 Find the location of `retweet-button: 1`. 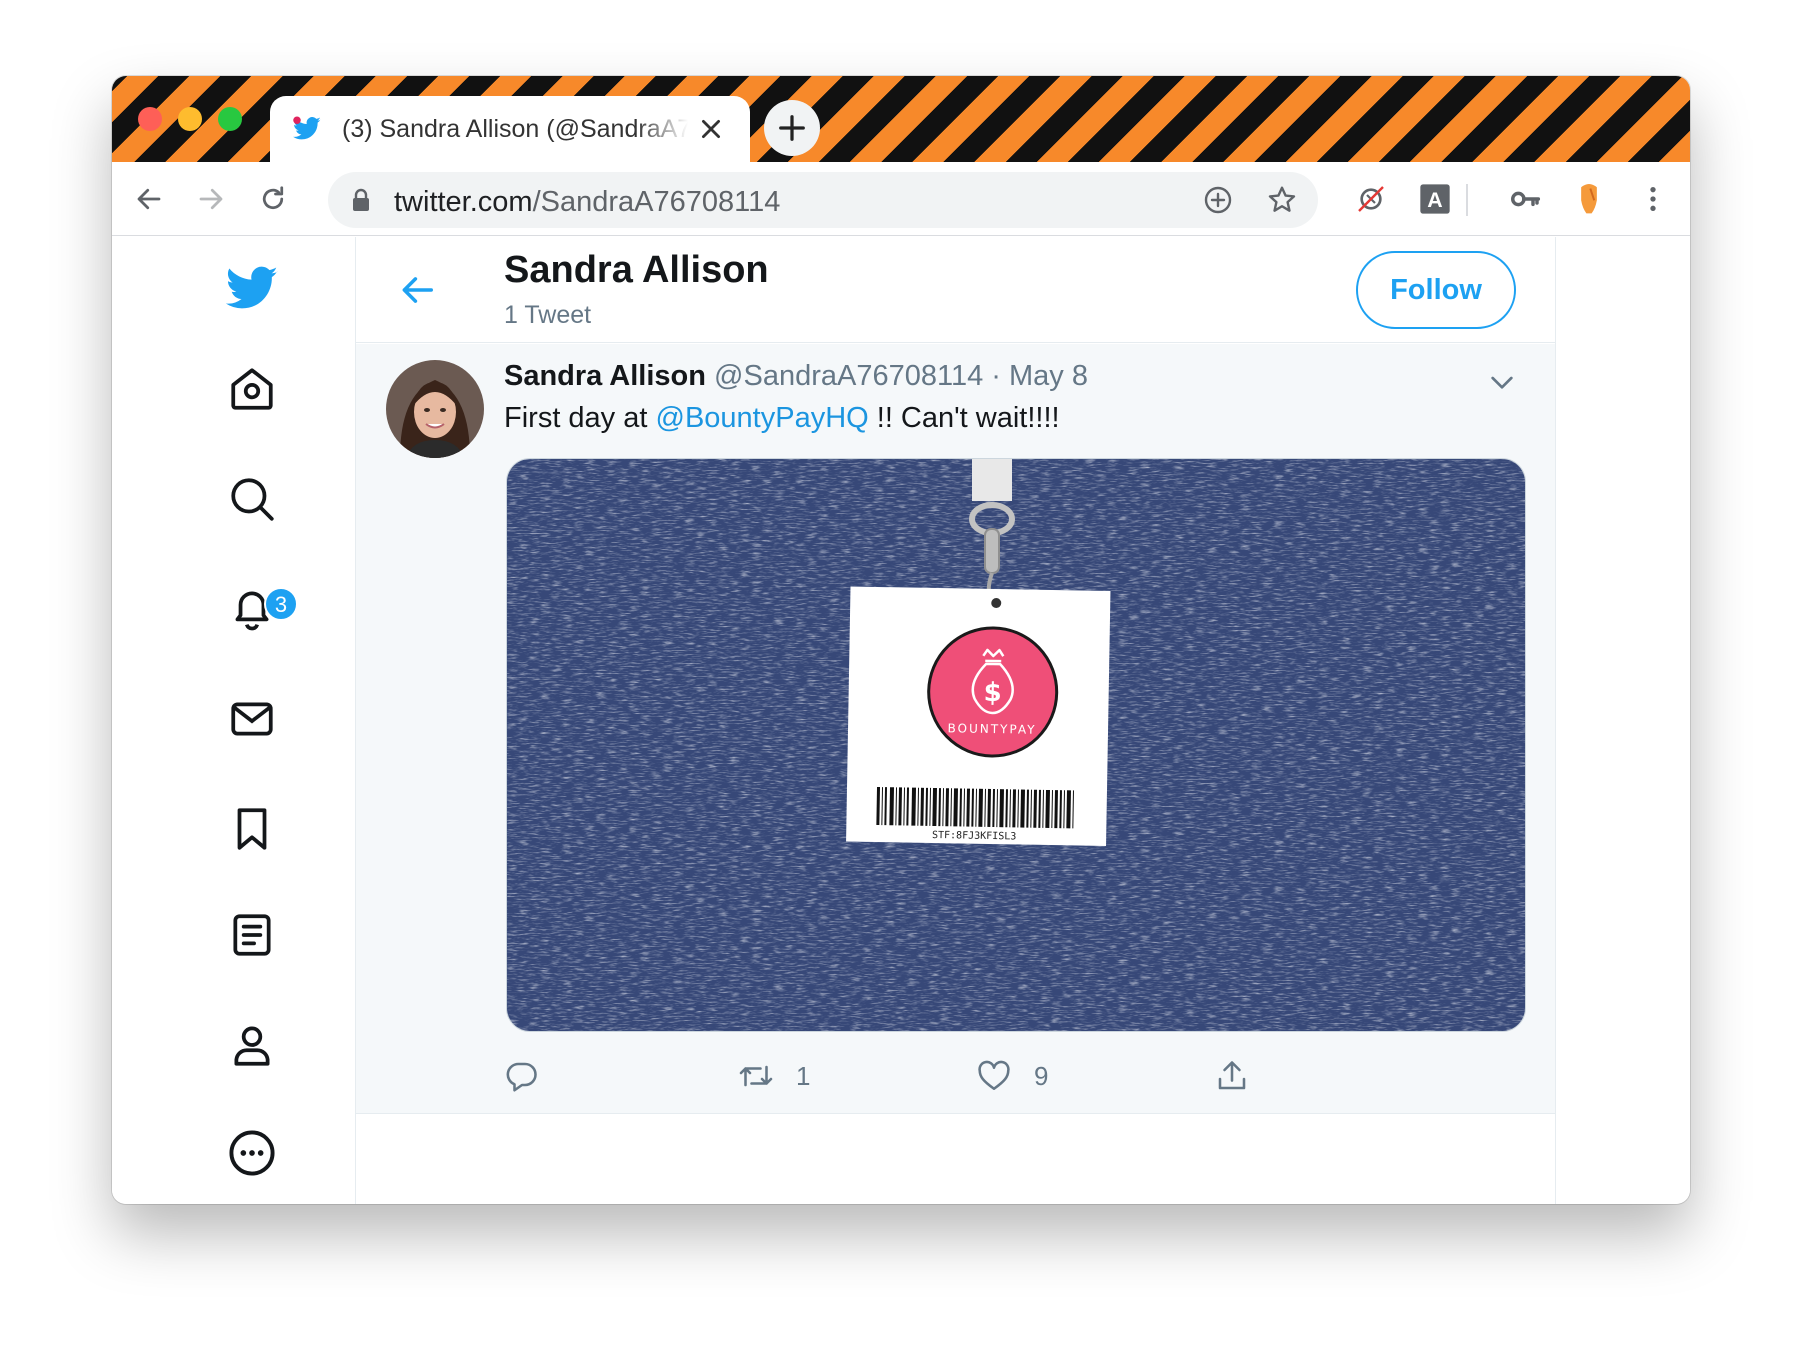

retweet-button: 1 is located at coordinates (774, 1076).